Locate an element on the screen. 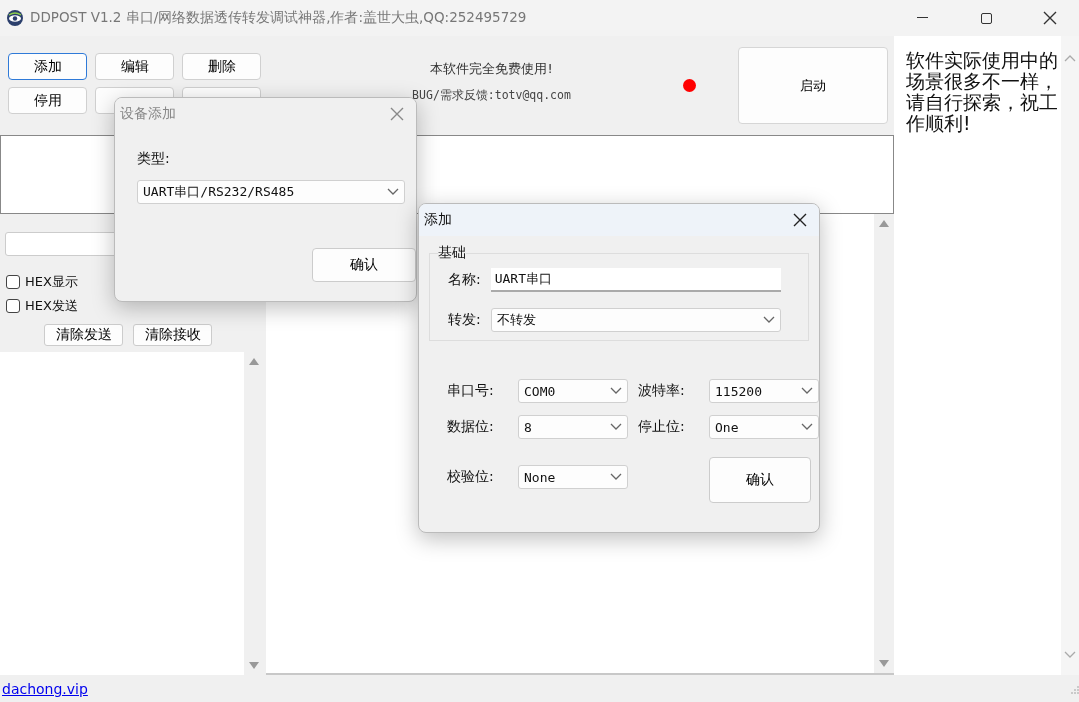 Image resolution: width=1079 pixels, height=702 pixels. field-label: 校验位: is located at coordinates (471, 477).